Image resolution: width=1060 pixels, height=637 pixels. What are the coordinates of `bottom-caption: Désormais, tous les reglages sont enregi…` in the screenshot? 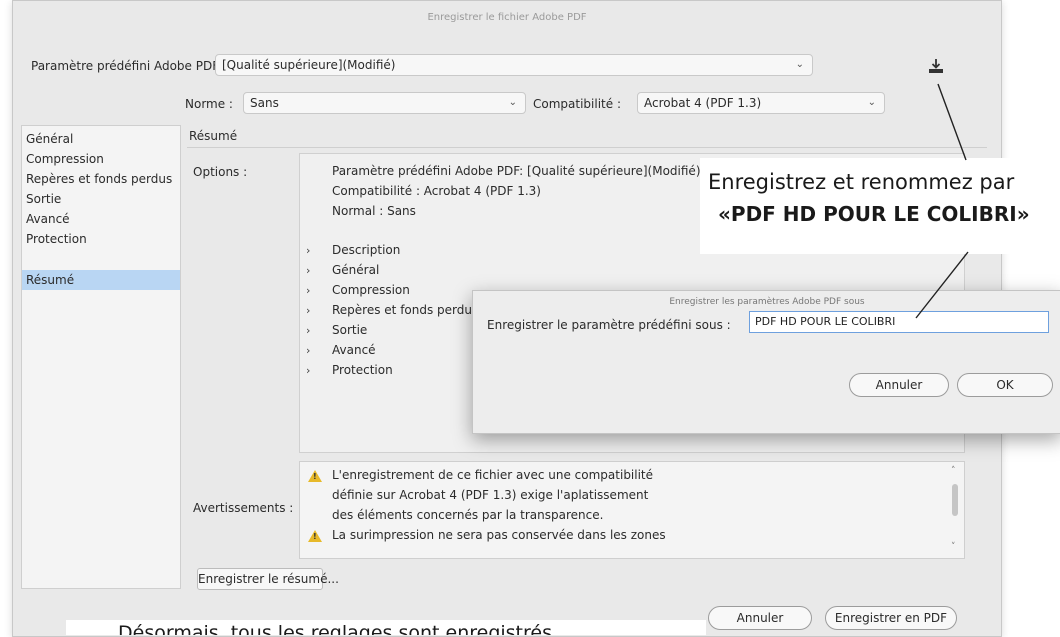 It's located at (386, 627).